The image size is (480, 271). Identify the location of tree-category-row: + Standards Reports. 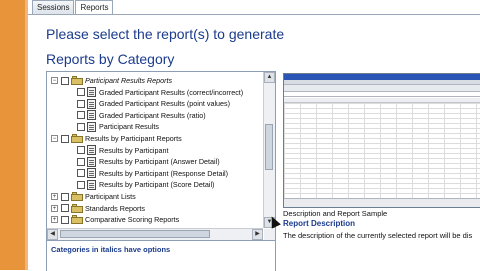
(98, 208).